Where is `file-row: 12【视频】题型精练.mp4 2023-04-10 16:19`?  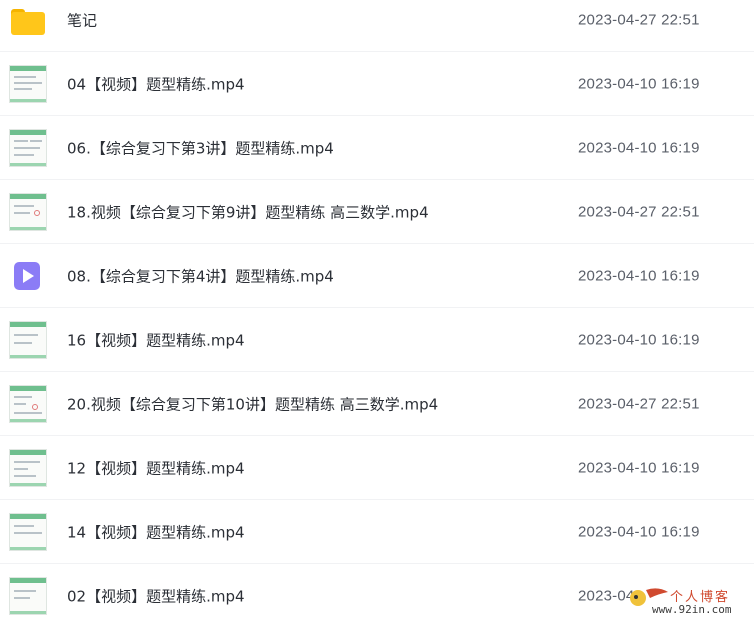
file-row: 12【视频】题型精练.mp4 2023-04-10 16:19 is located at coordinates (377, 468).